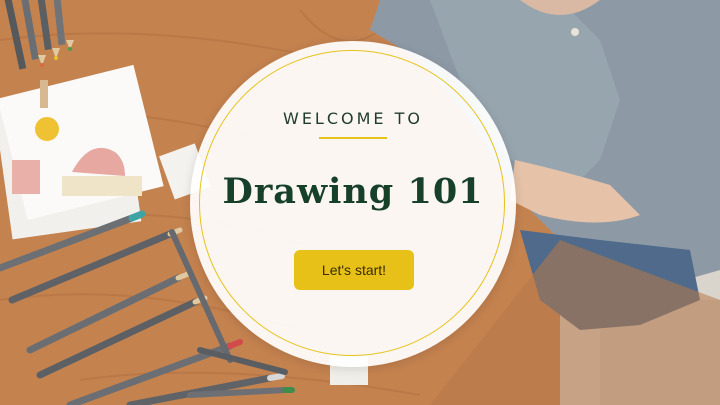 The image size is (720, 405). What do you see at coordinates (353, 191) in the screenshot?
I see `page-title: Drawing 101` at bounding box center [353, 191].